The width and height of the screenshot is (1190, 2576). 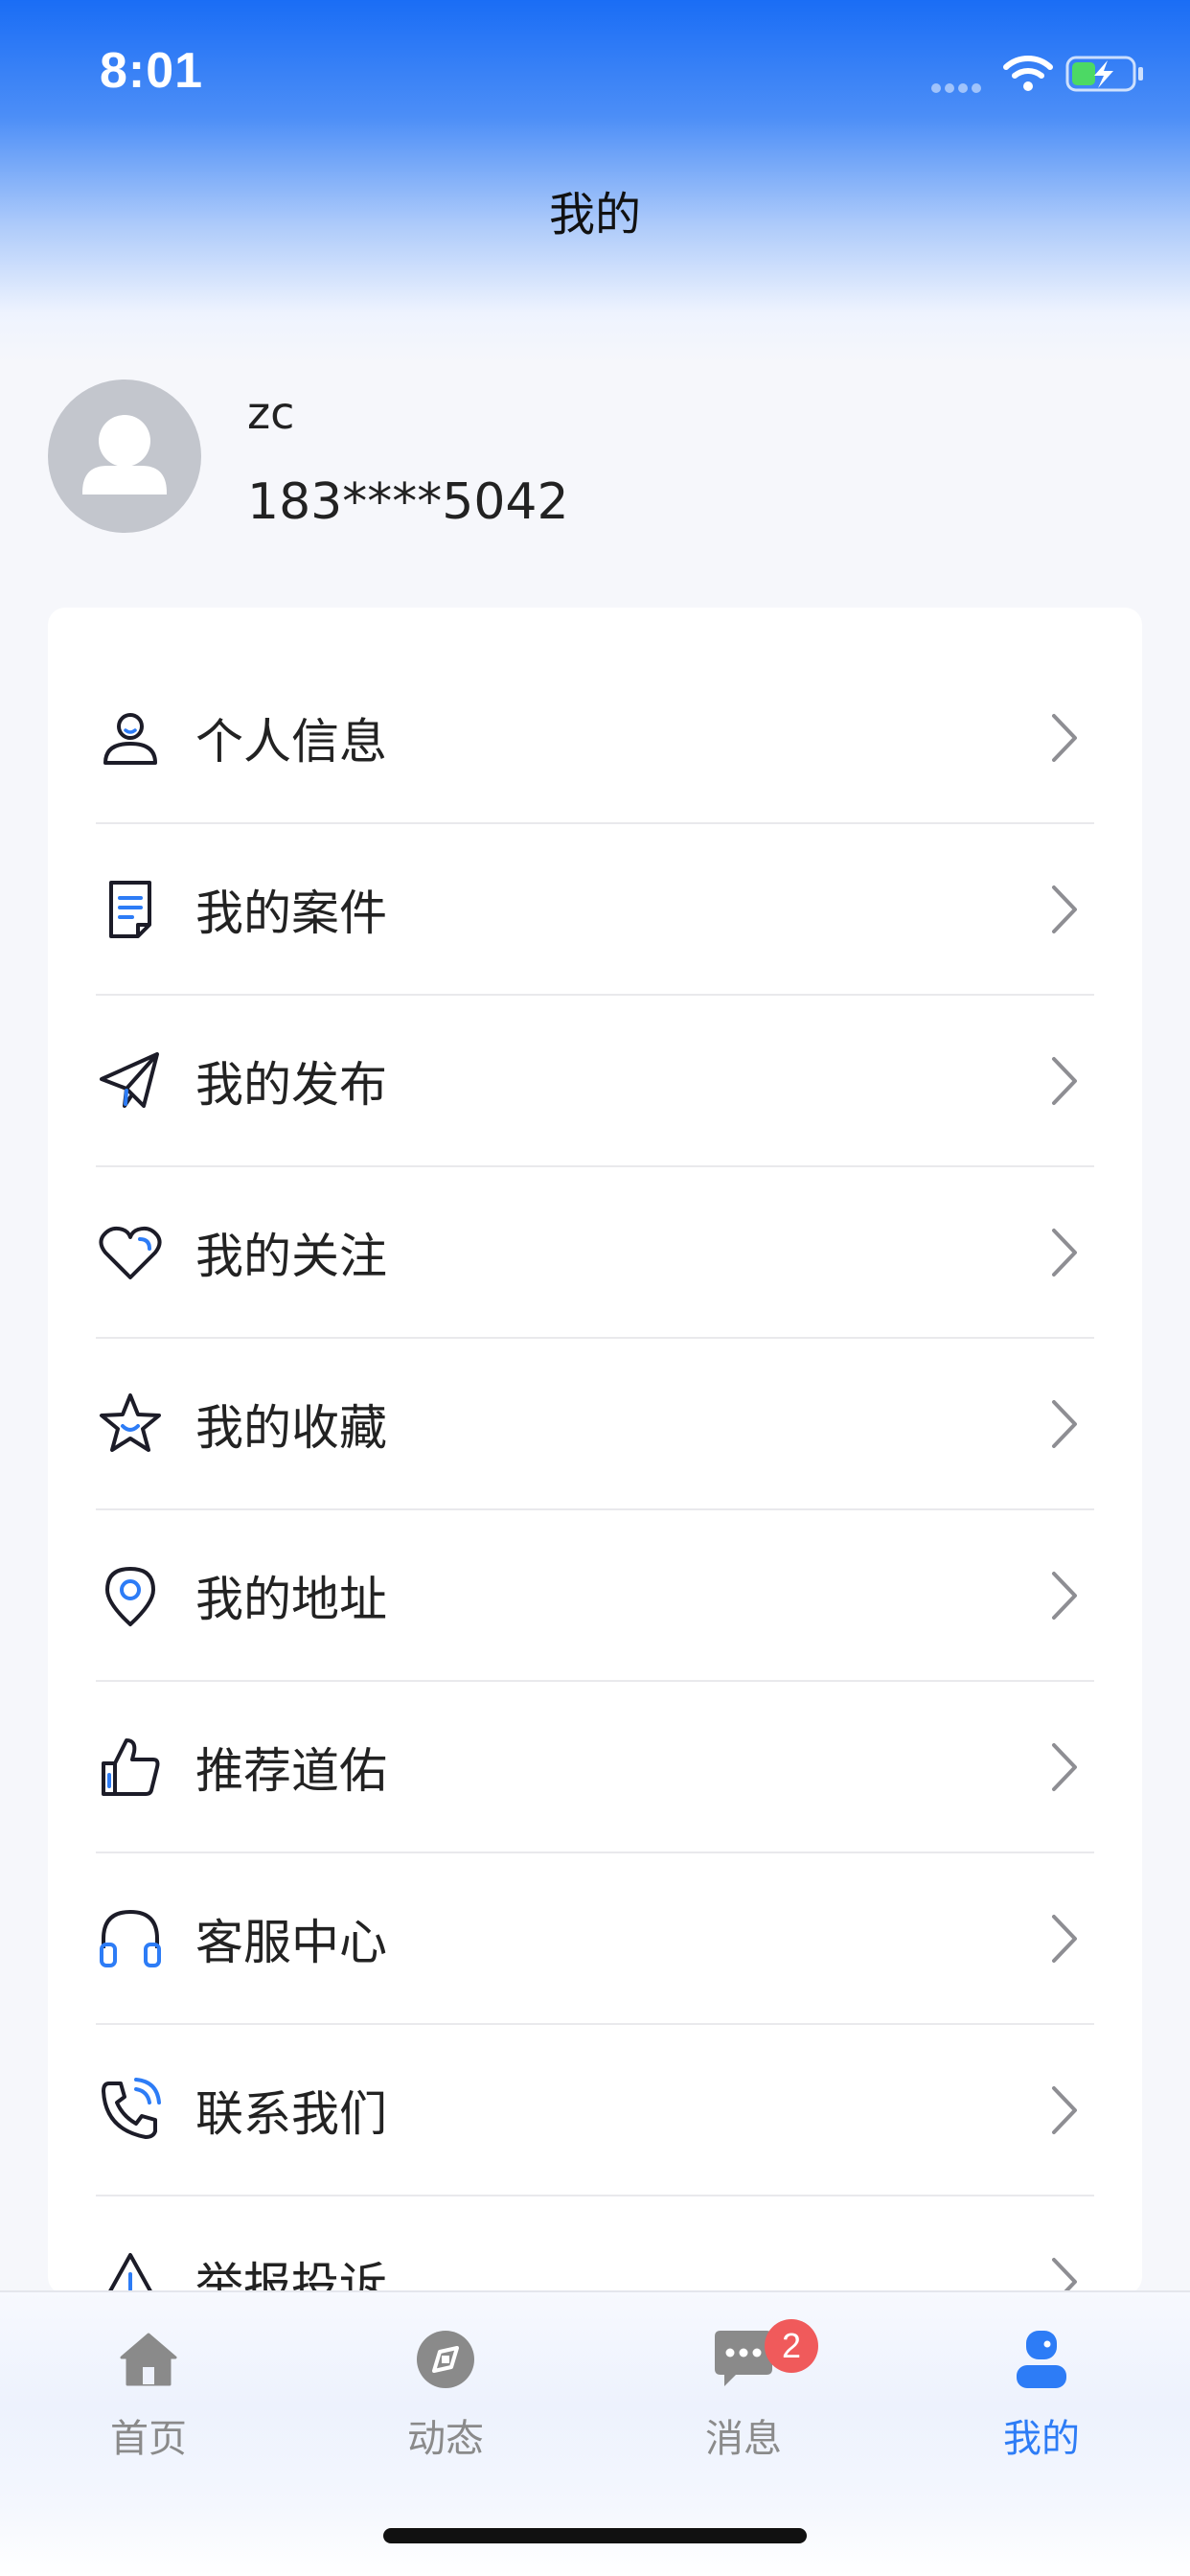 What do you see at coordinates (595, 2111) in the screenshot?
I see `menu-item-contact-us: 联系我们` at bounding box center [595, 2111].